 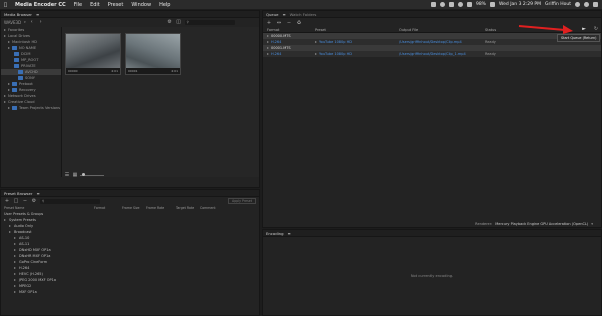 I want to click on output-link: /Users/griffinhout/Desktop/Clip.mp4, so click(x=442, y=42).